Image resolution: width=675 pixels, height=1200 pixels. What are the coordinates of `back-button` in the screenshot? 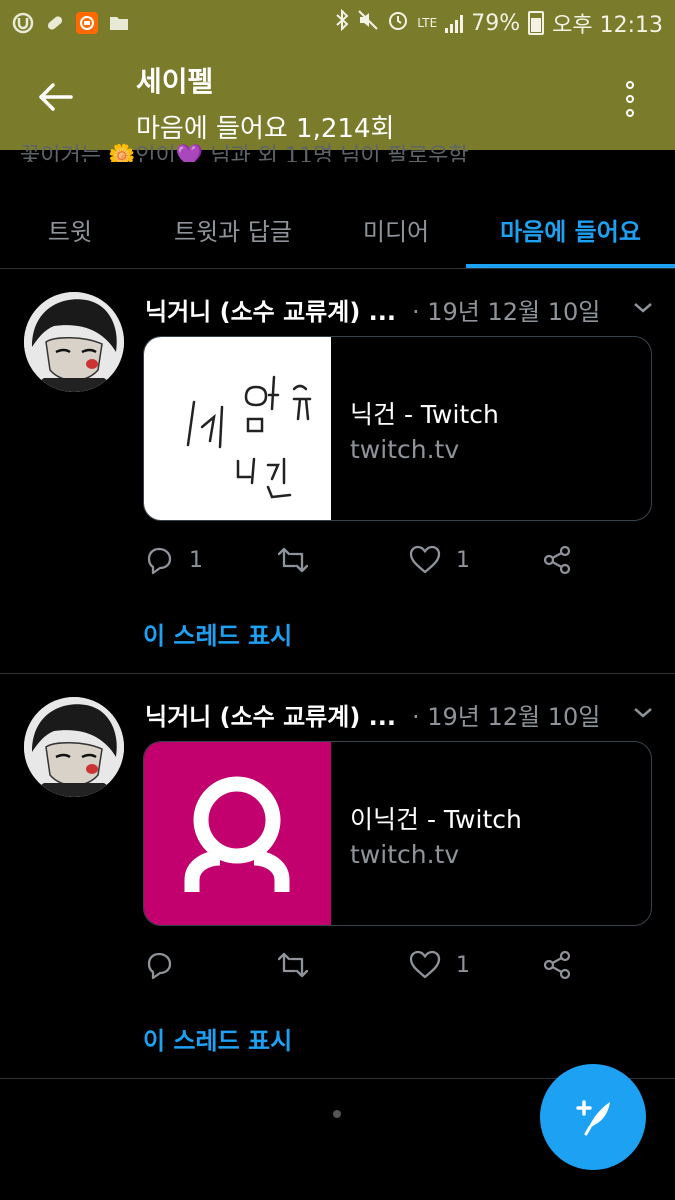 It's located at (55, 97).